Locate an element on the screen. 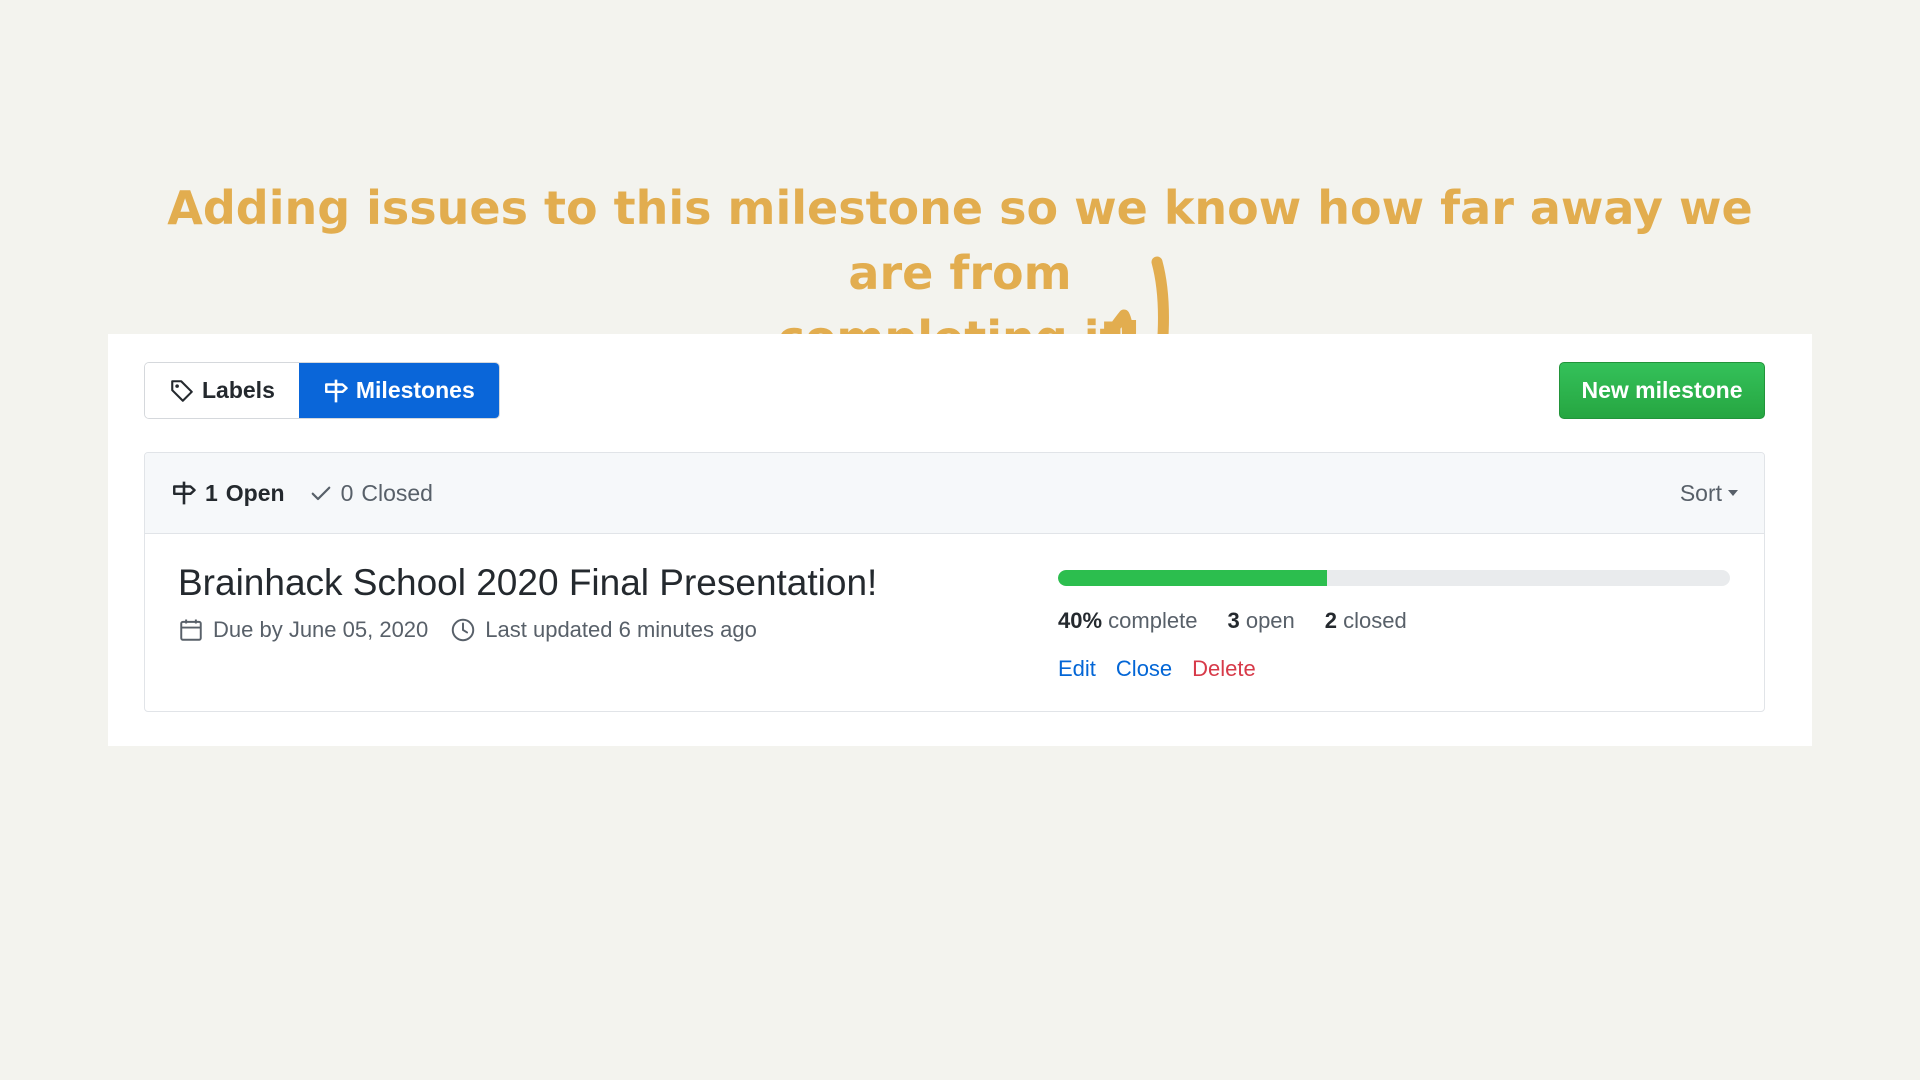 The width and height of the screenshot is (1920, 1080). closed-issues-label: closed is located at coordinates (1375, 620).